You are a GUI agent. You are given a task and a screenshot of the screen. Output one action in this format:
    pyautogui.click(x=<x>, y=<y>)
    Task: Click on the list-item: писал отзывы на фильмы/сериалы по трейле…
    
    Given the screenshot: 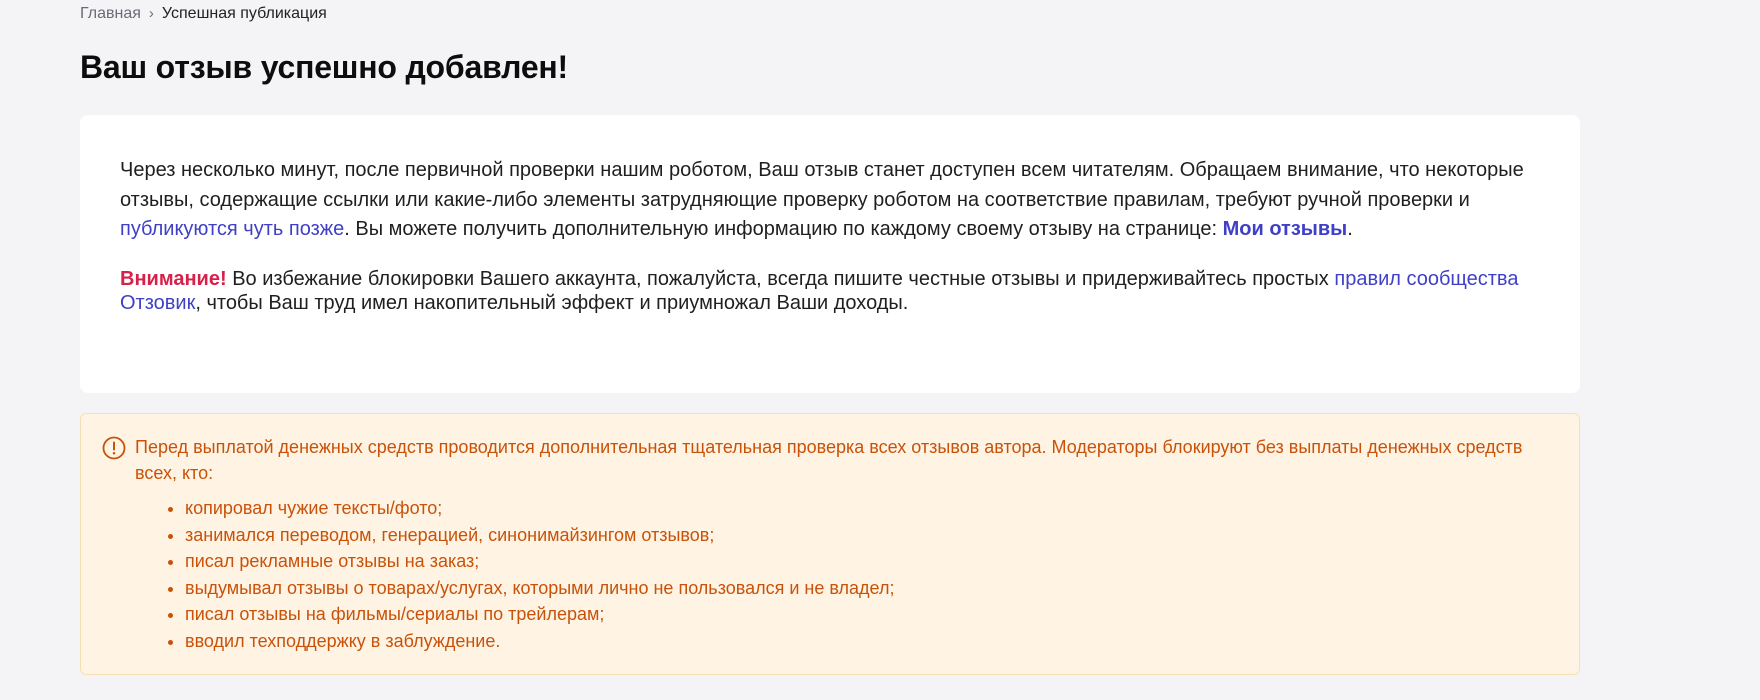 What is the action you would take?
    pyautogui.click(x=862, y=614)
    